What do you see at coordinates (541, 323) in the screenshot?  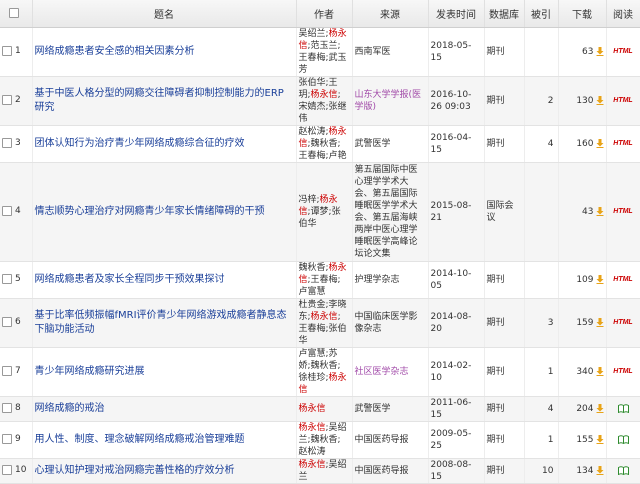 I see `citation-count: 3` at bounding box center [541, 323].